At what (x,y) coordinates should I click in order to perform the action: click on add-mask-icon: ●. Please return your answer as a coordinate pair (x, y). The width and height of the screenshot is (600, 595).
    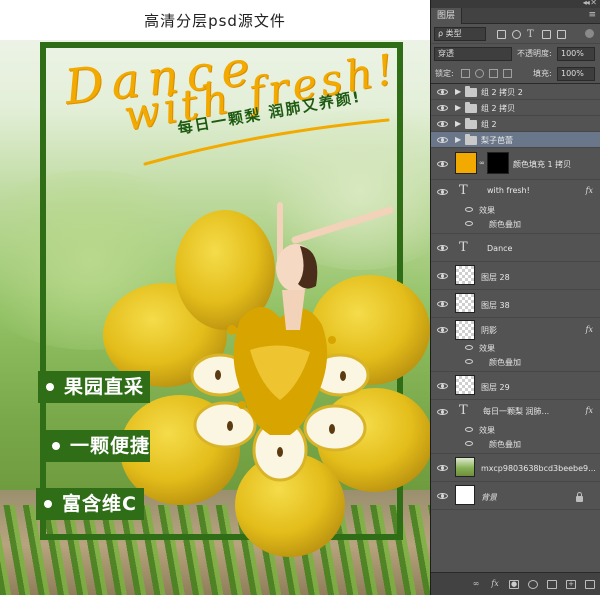
    Looking at the image, I should click on (514, 584).